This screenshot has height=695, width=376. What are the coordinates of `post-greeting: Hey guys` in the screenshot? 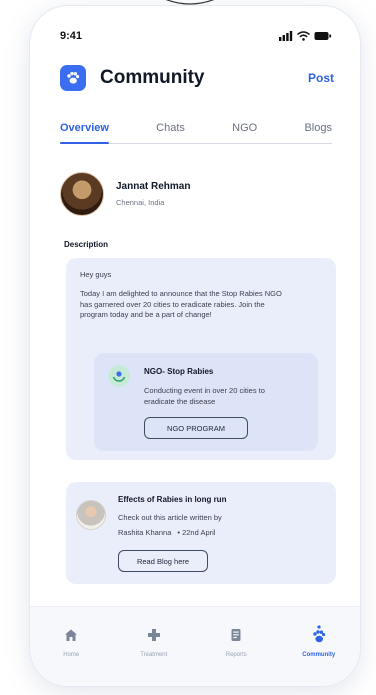 It's located at (96, 274).